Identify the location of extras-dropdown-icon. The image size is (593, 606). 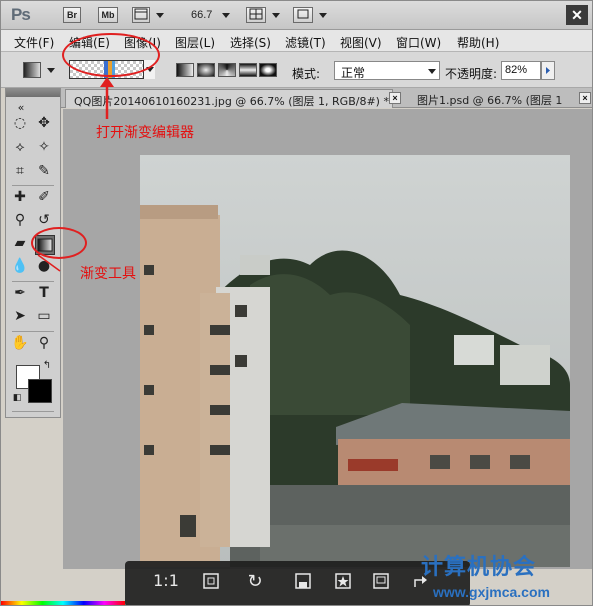
(160, 15).